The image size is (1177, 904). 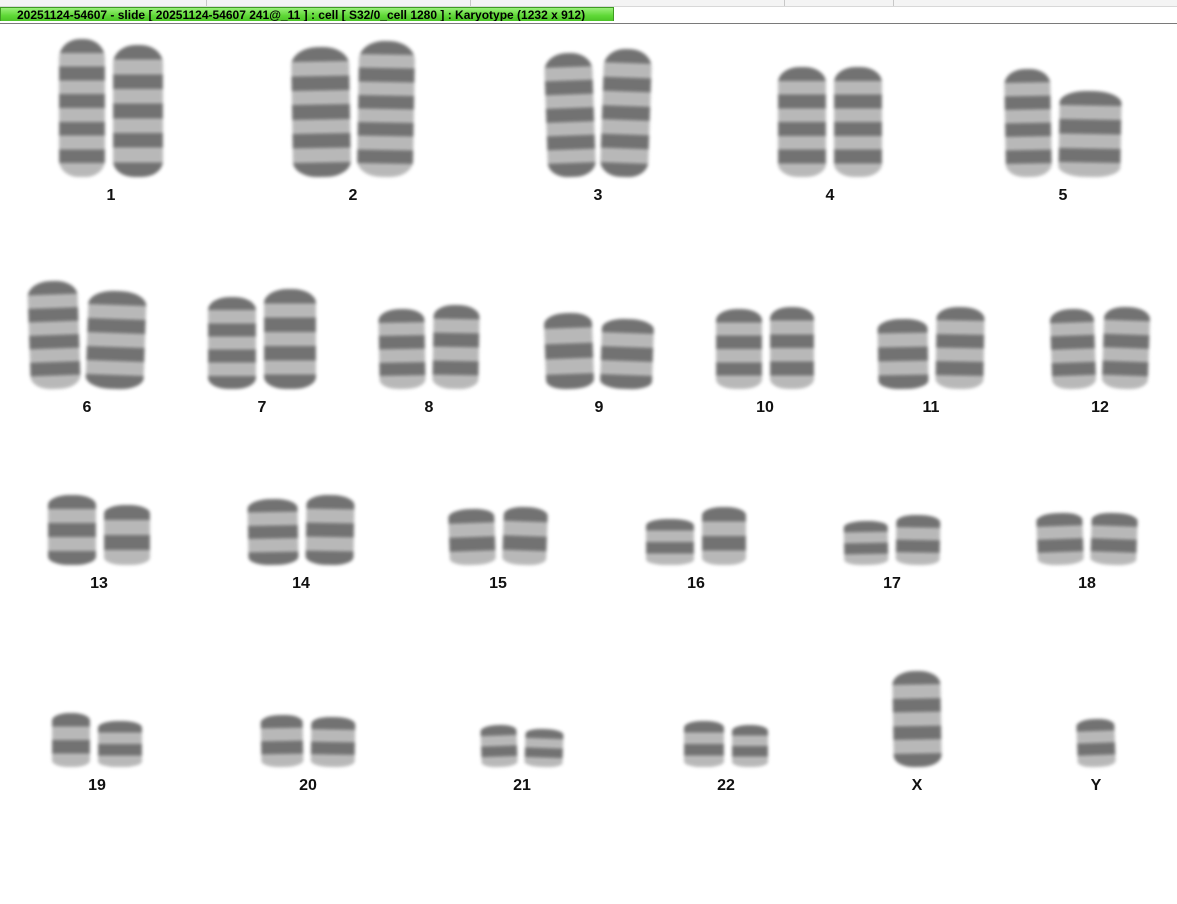 I want to click on chromosome-label-X: X, so click(x=917, y=785).